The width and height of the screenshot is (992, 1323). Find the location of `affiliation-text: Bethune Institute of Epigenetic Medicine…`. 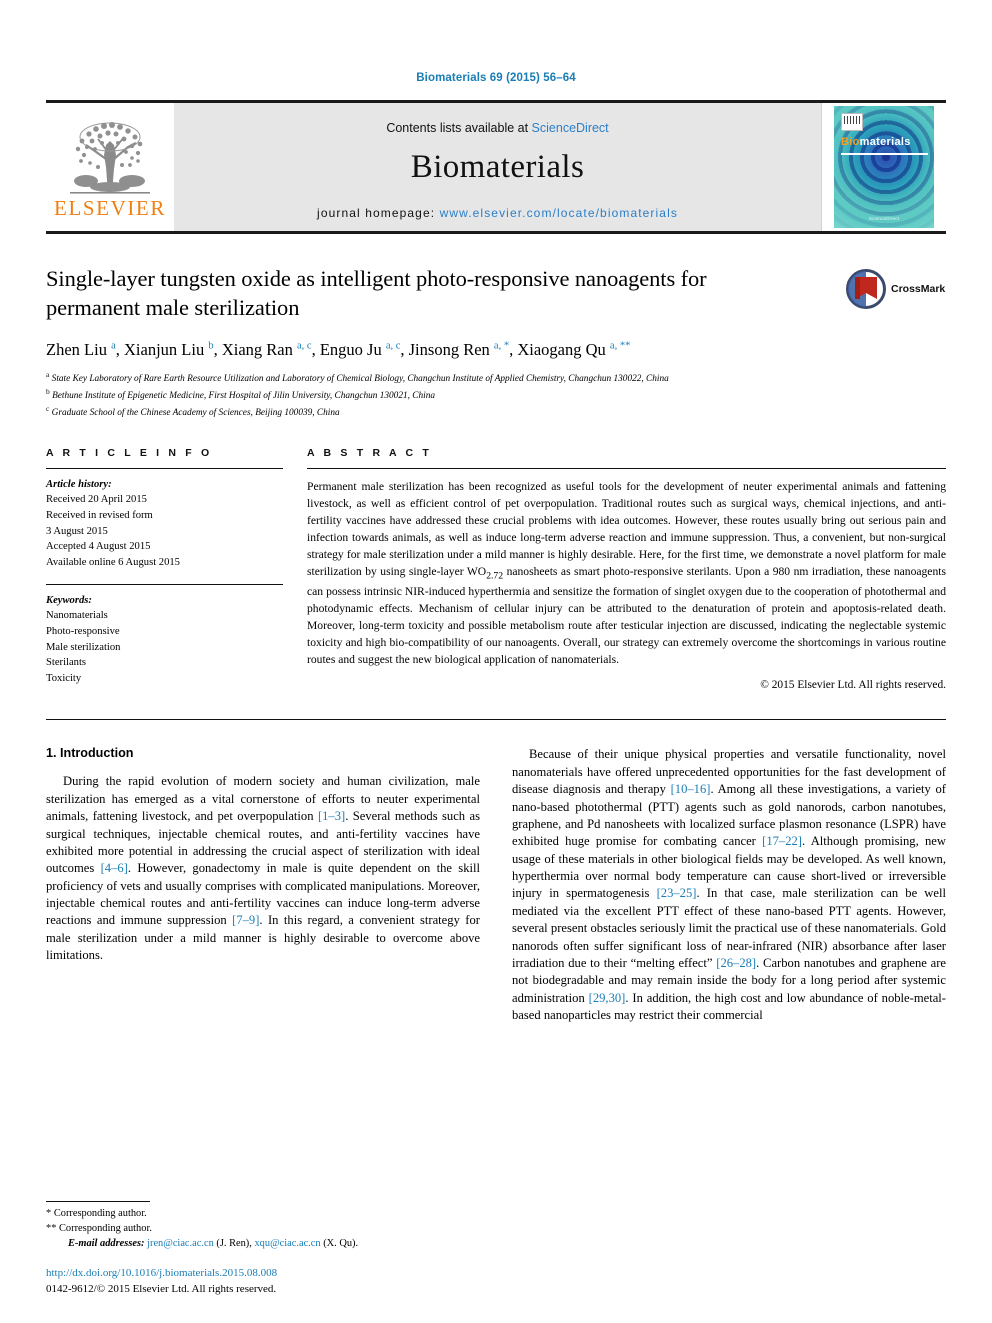

affiliation-text: Bethune Institute of Epigenetic Medicine… is located at coordinates (244, 396).